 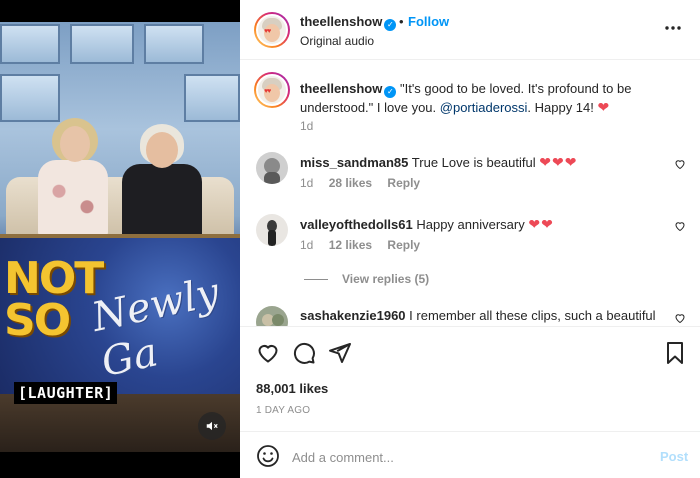 I want to click on heart-emoji: ❤❤❤, so click(x=558, y=162).